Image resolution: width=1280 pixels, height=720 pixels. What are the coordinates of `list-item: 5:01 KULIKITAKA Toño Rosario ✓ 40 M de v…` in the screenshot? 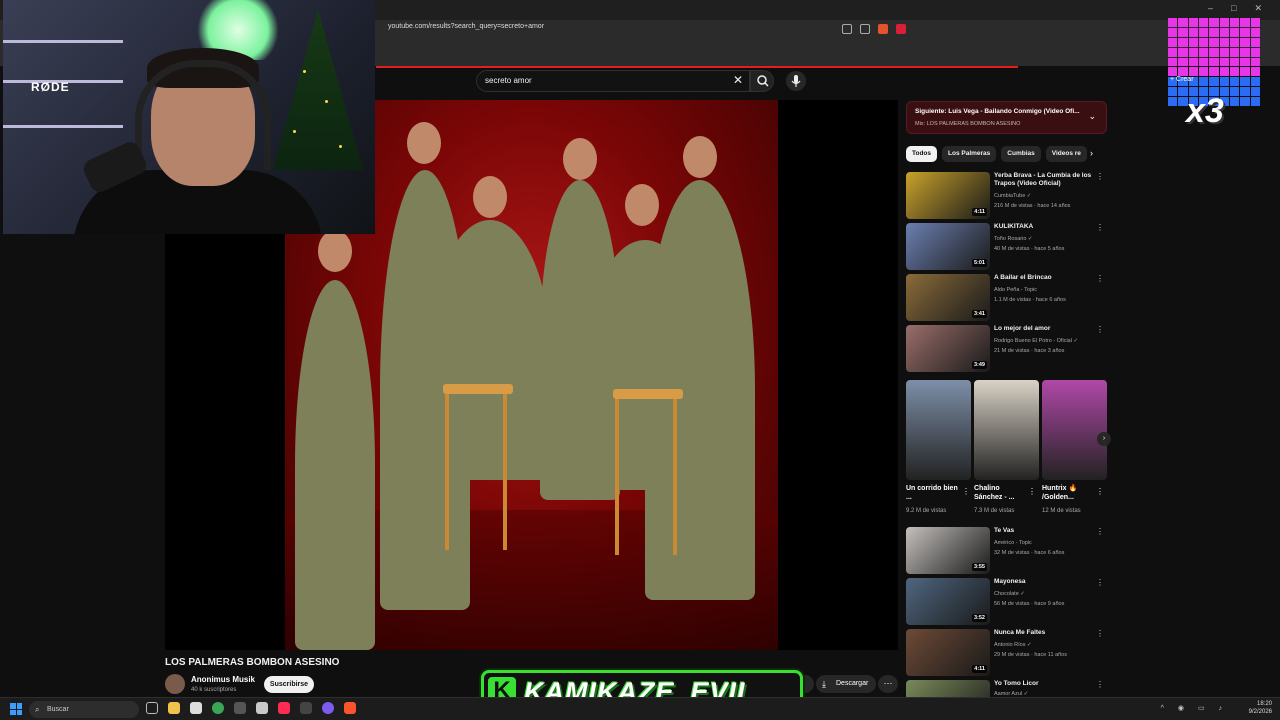 It's located at (1006, 247).